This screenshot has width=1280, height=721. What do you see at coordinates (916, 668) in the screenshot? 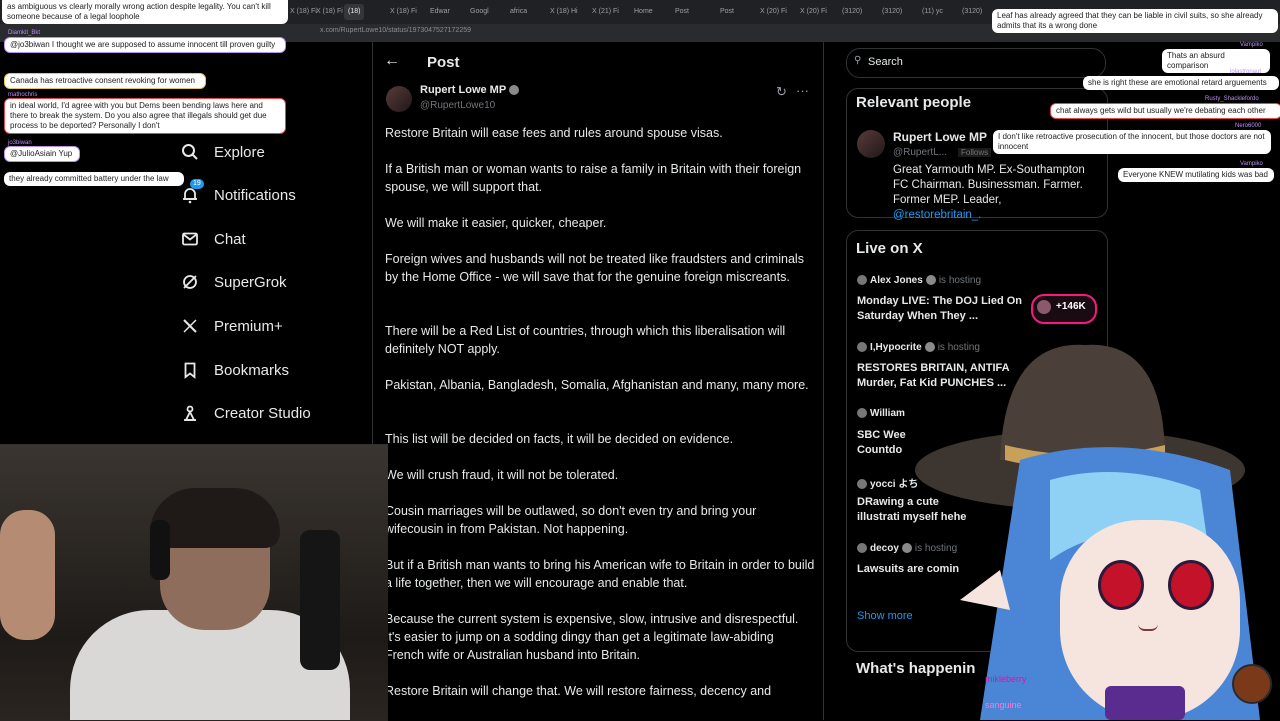
I see `whats-happening-title: What's happenin` at bounding box center [916, 668].